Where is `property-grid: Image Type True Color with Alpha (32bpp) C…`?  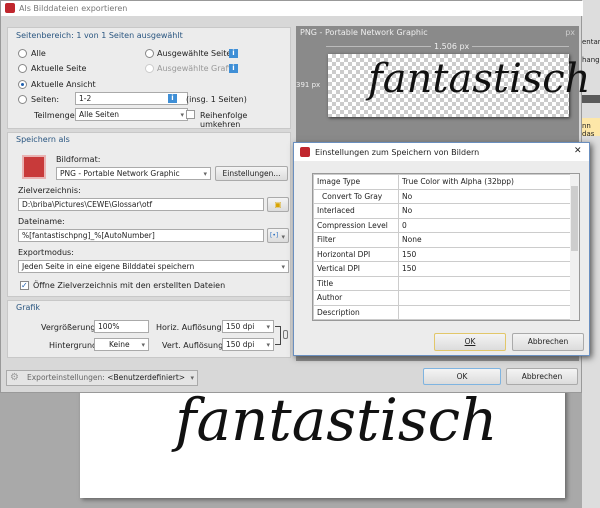
property-grid: Image Type True Color with Alpha (32bpp) C… is located at coordinates (446, 247).